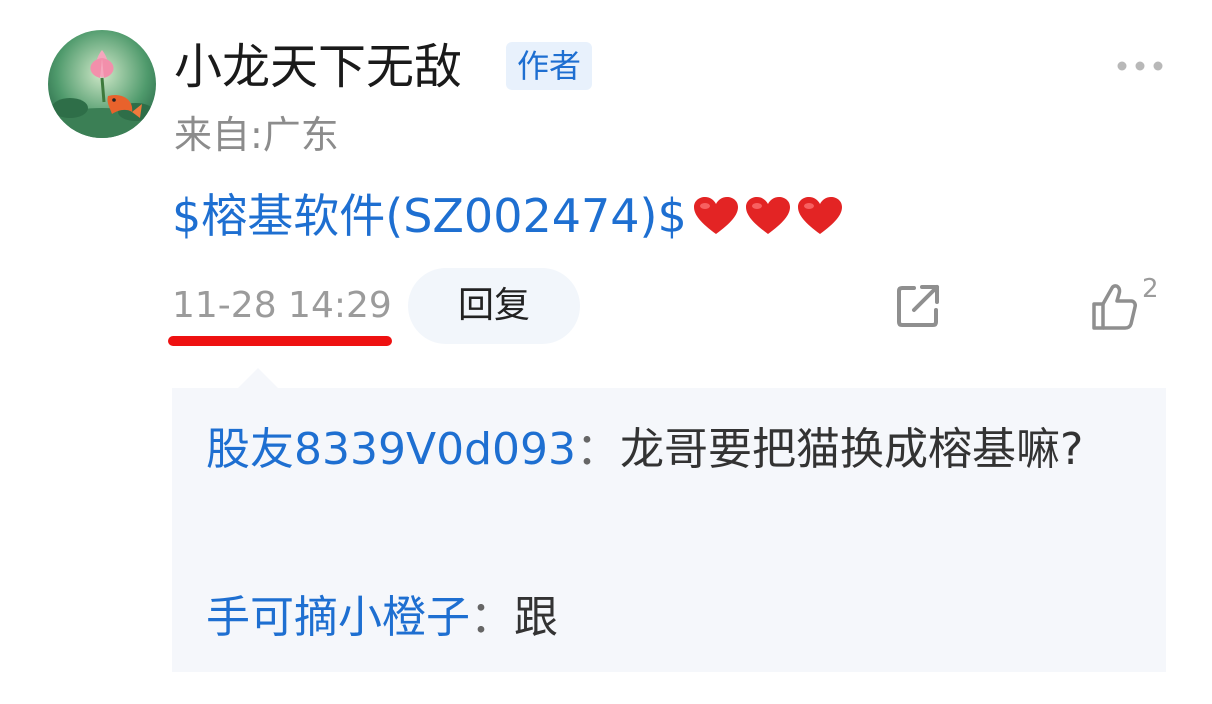  What do you see at coordinates (391, 449) in the screenshot?
I see `sub-reply-author: 股友8339V0d093` at bounding box center [391, 449].